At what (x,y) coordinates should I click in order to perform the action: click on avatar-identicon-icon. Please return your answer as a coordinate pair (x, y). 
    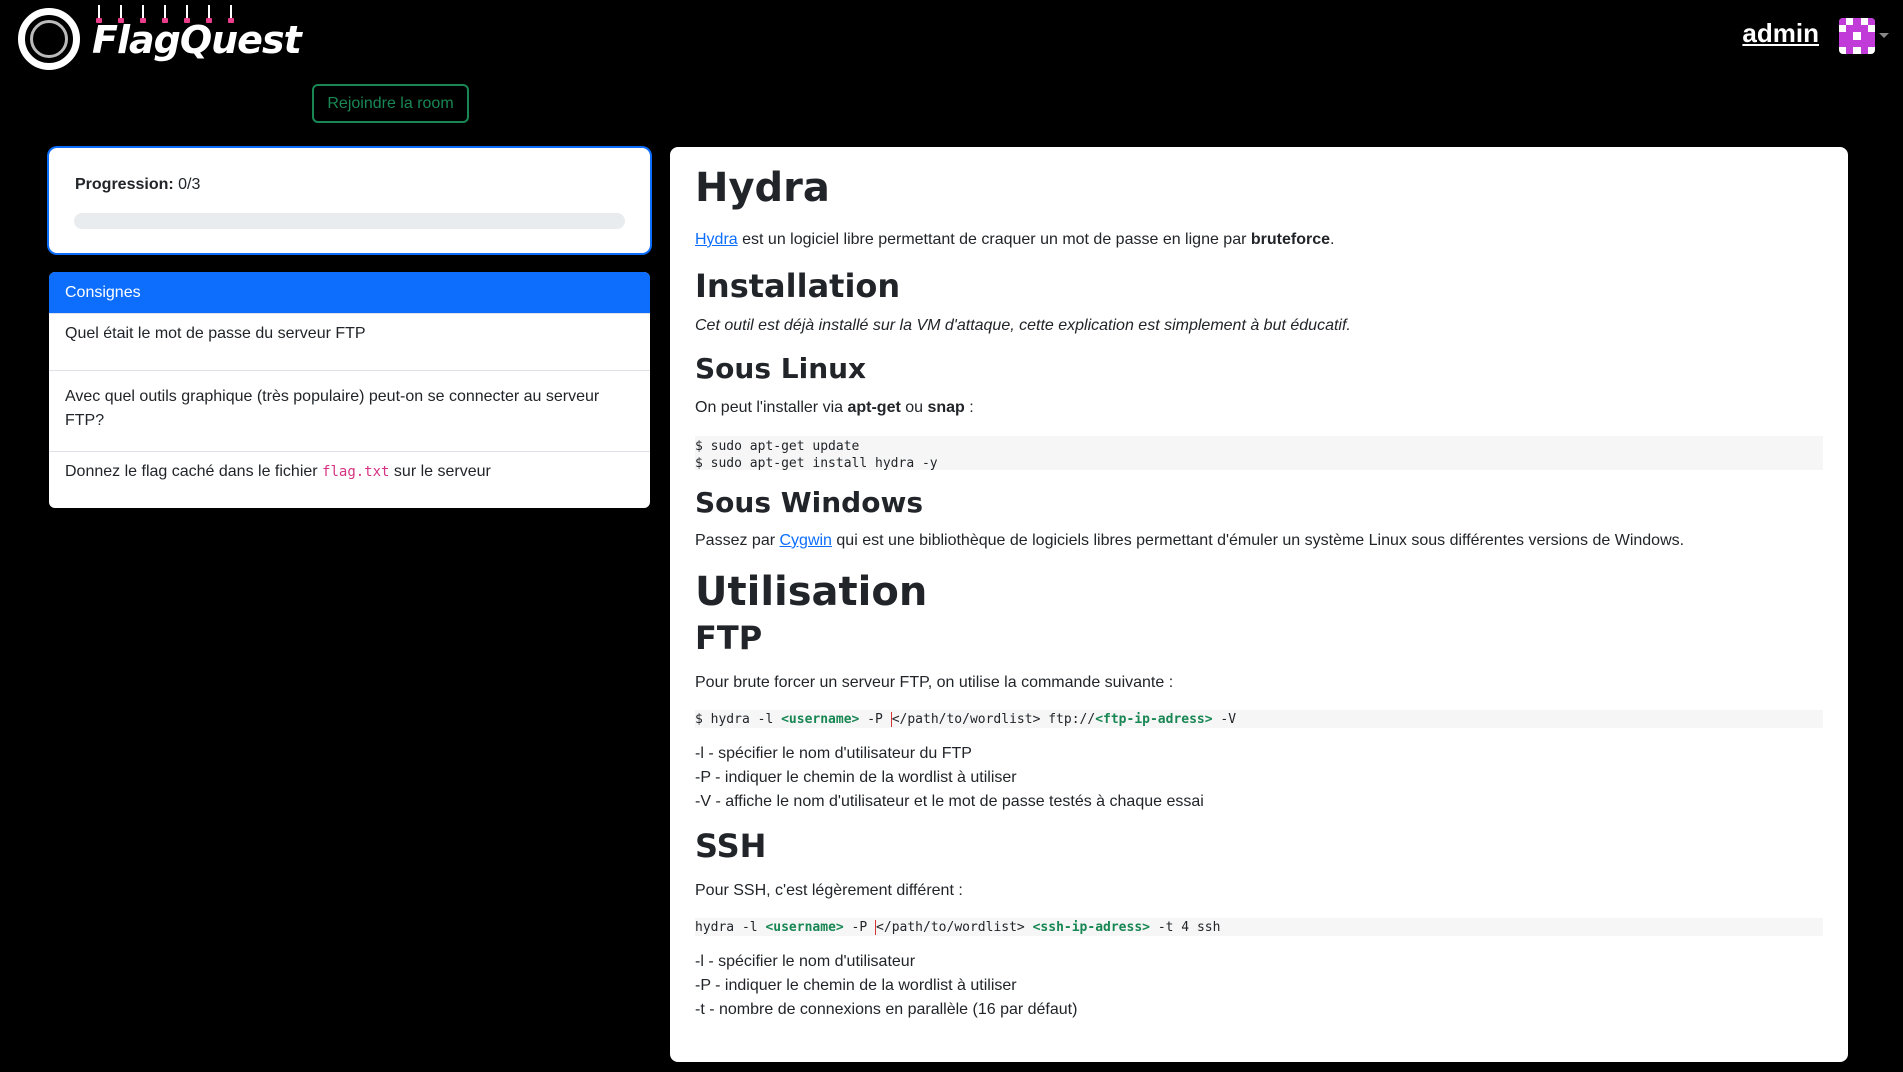
    Looking at the image, I should click on (1857, 36).